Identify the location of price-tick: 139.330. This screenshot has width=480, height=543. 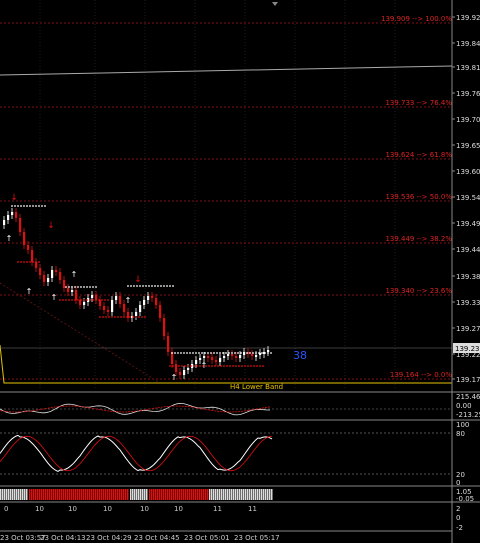
(468, 303).